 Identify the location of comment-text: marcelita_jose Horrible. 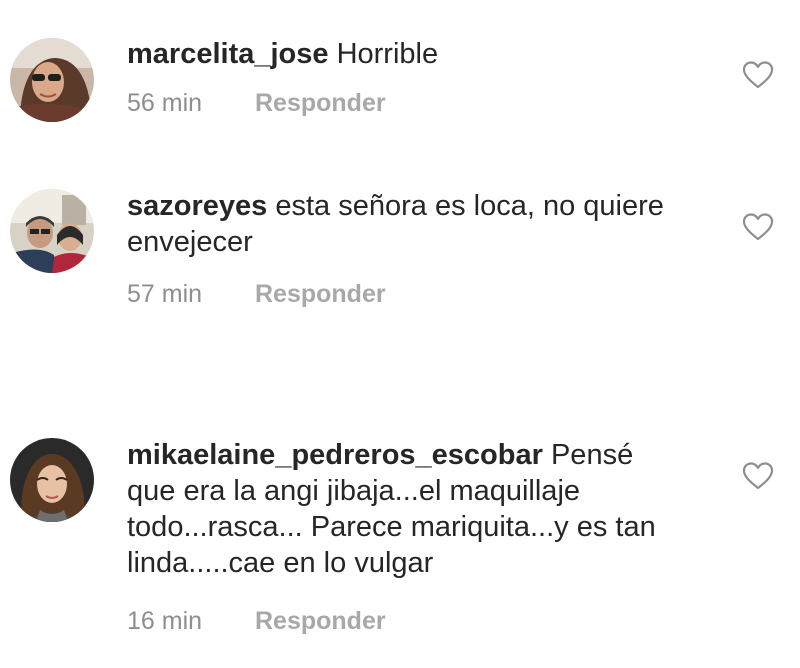
(407, 54).